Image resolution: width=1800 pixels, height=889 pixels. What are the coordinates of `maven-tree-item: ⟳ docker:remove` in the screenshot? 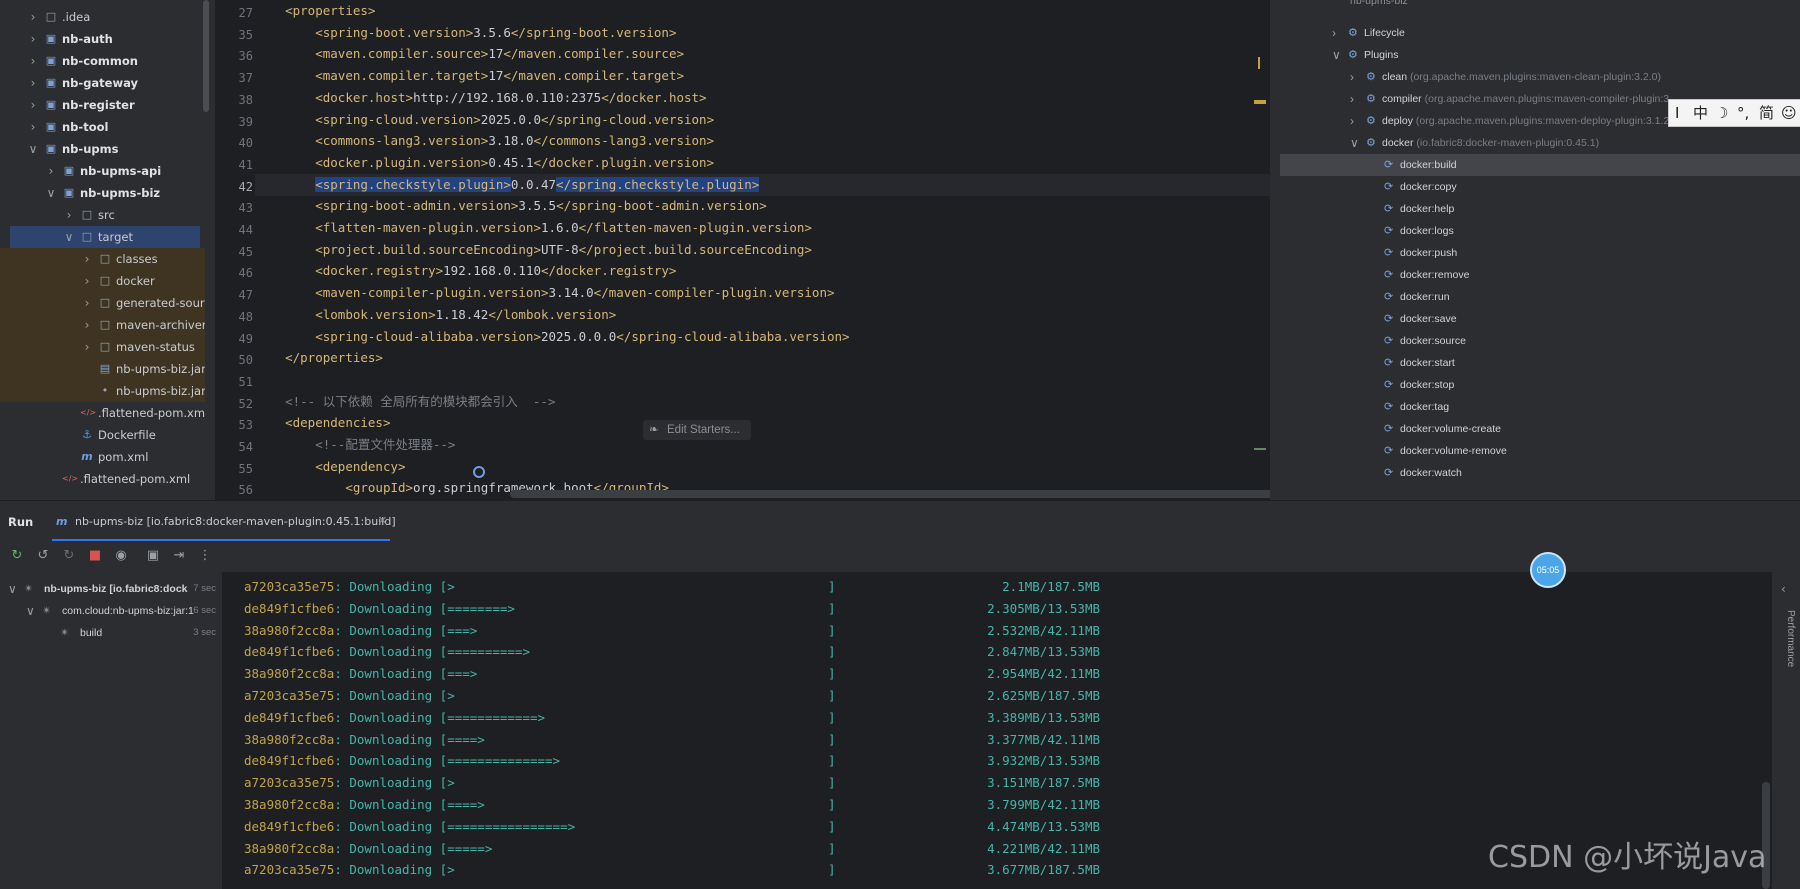 It's located at (1535, 275).